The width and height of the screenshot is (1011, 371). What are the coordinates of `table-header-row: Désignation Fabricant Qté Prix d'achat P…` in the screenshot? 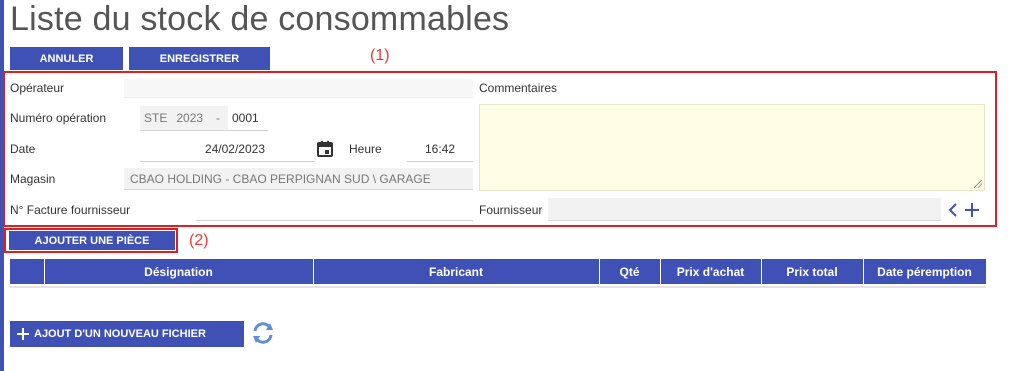 It's located at (498, 271).